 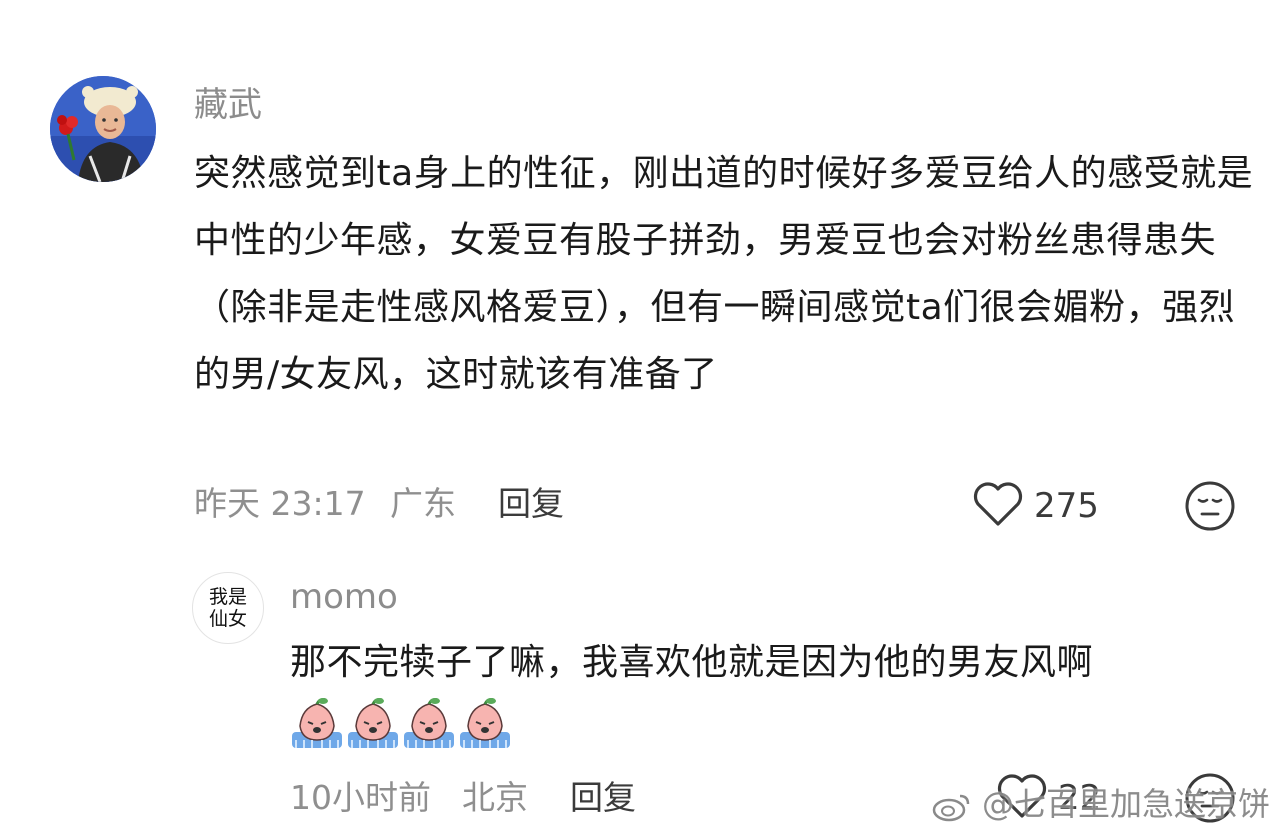 I want to click on user-photo-icon, so click(x=103, y=129).